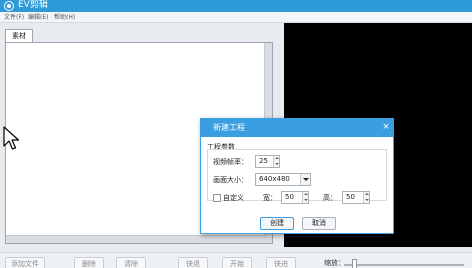 This screenshot has height=268, width=472. Describe the element at coordinates (64, 17) in the screenshot. I see `menu-help: 帮助(H)` at that location.